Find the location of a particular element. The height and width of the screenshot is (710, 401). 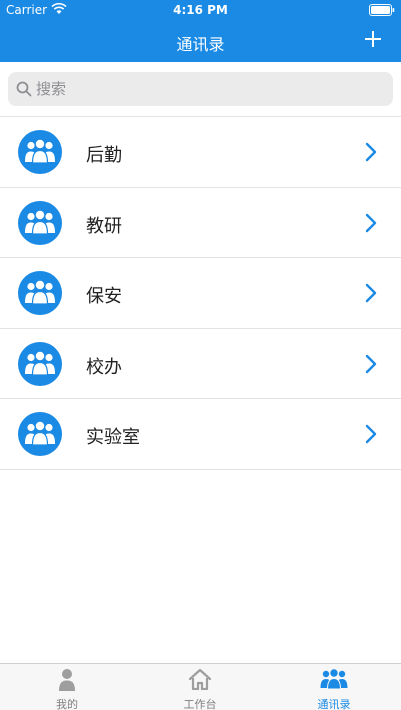

tab-workbench: 工作台 is located at coordinates (200, 687).